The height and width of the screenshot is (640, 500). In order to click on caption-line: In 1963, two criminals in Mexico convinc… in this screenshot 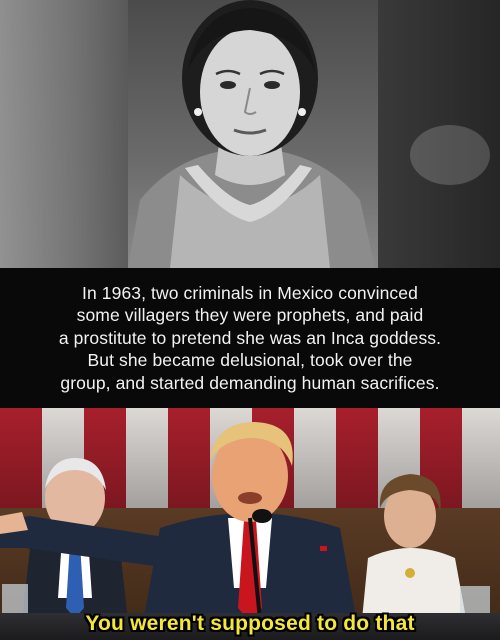, I will do `click(250, 292)`.